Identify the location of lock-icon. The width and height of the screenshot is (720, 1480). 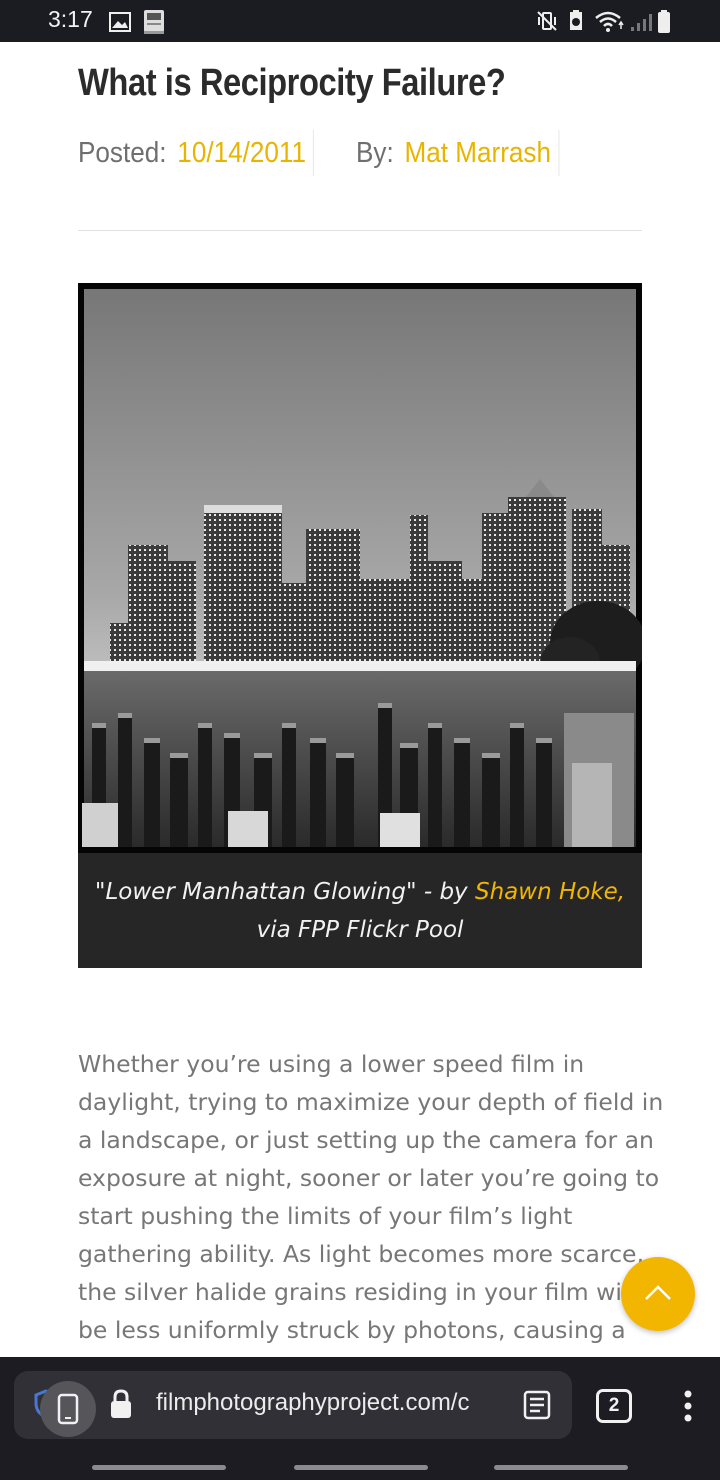
(121, 1406).